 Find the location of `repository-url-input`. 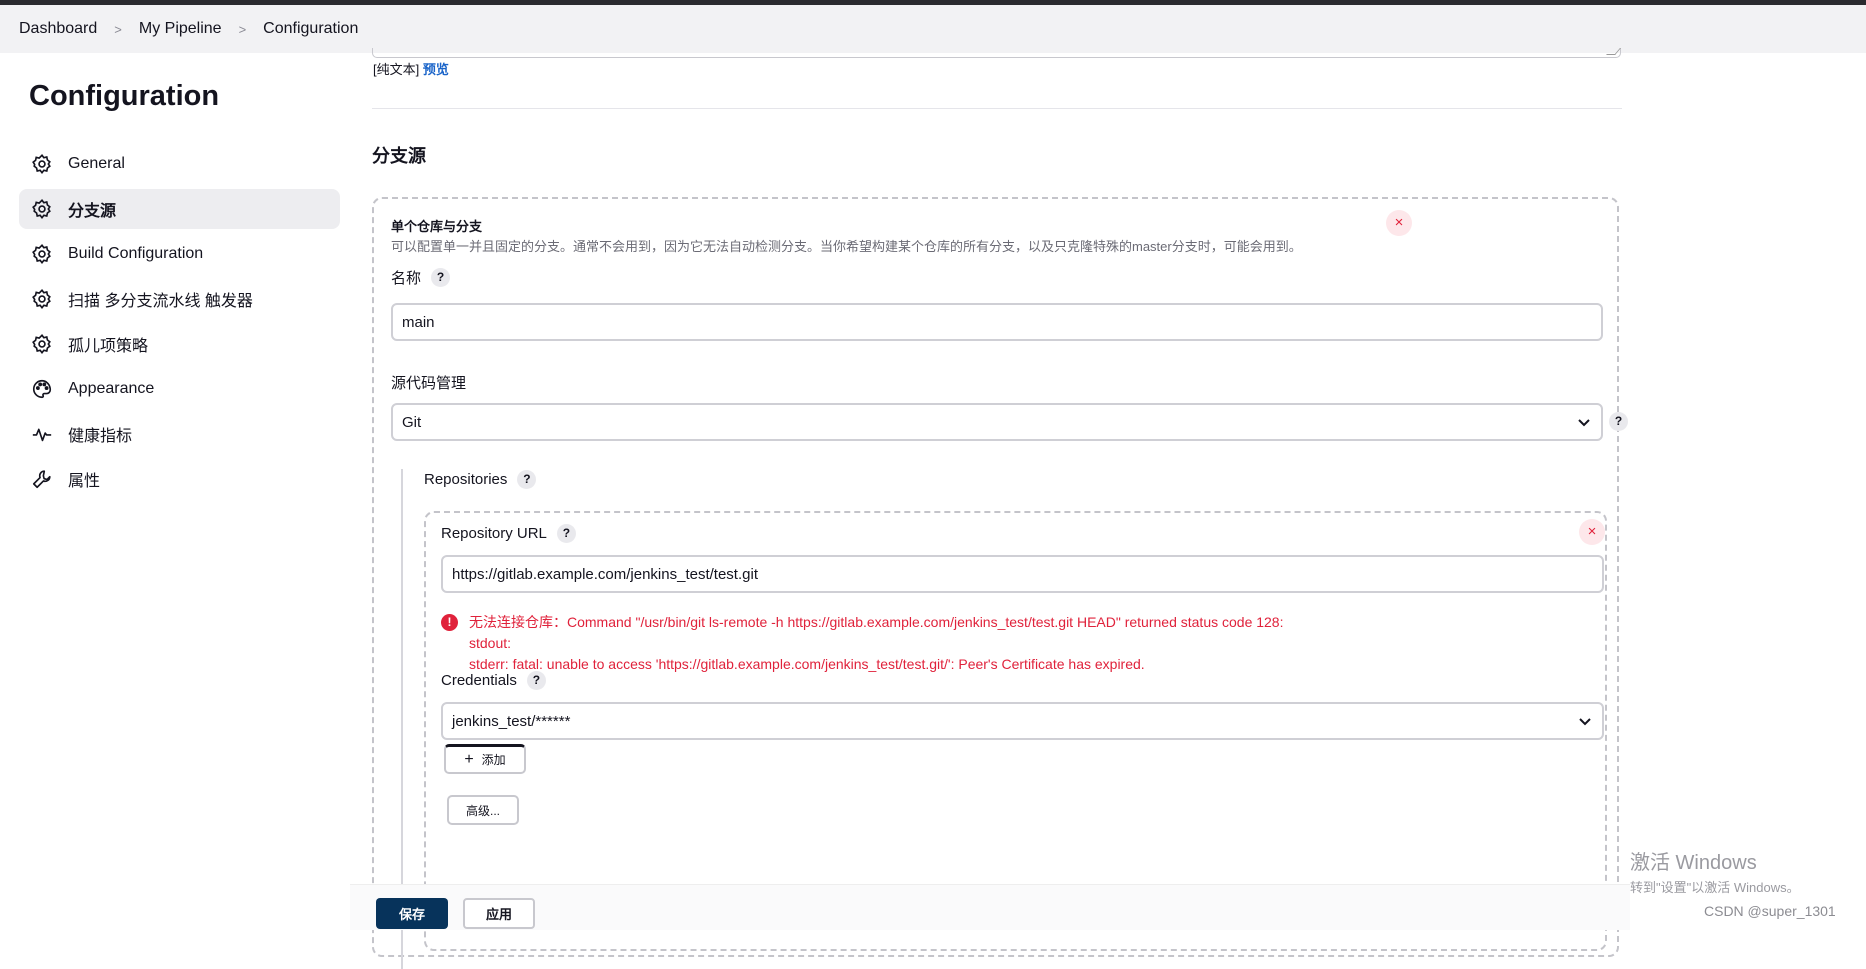

repository-url-input is located at coordinates (1022, 574).